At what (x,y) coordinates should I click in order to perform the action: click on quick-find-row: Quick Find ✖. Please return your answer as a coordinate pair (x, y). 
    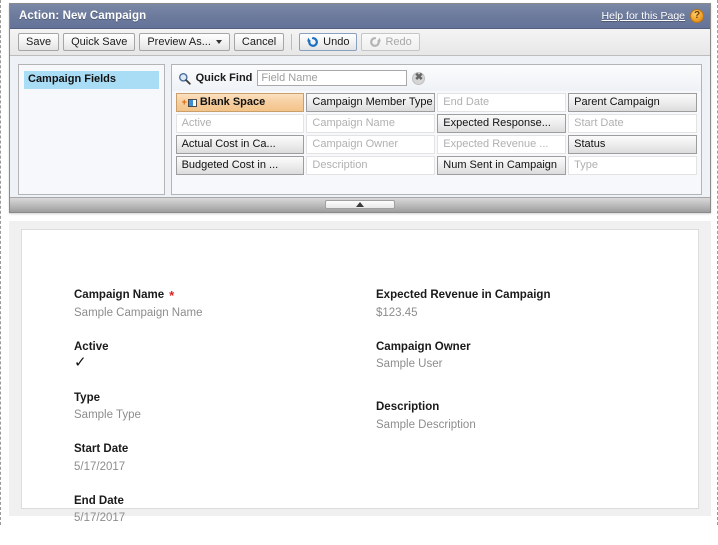
    Looking at the image, I should click on (436, 78).